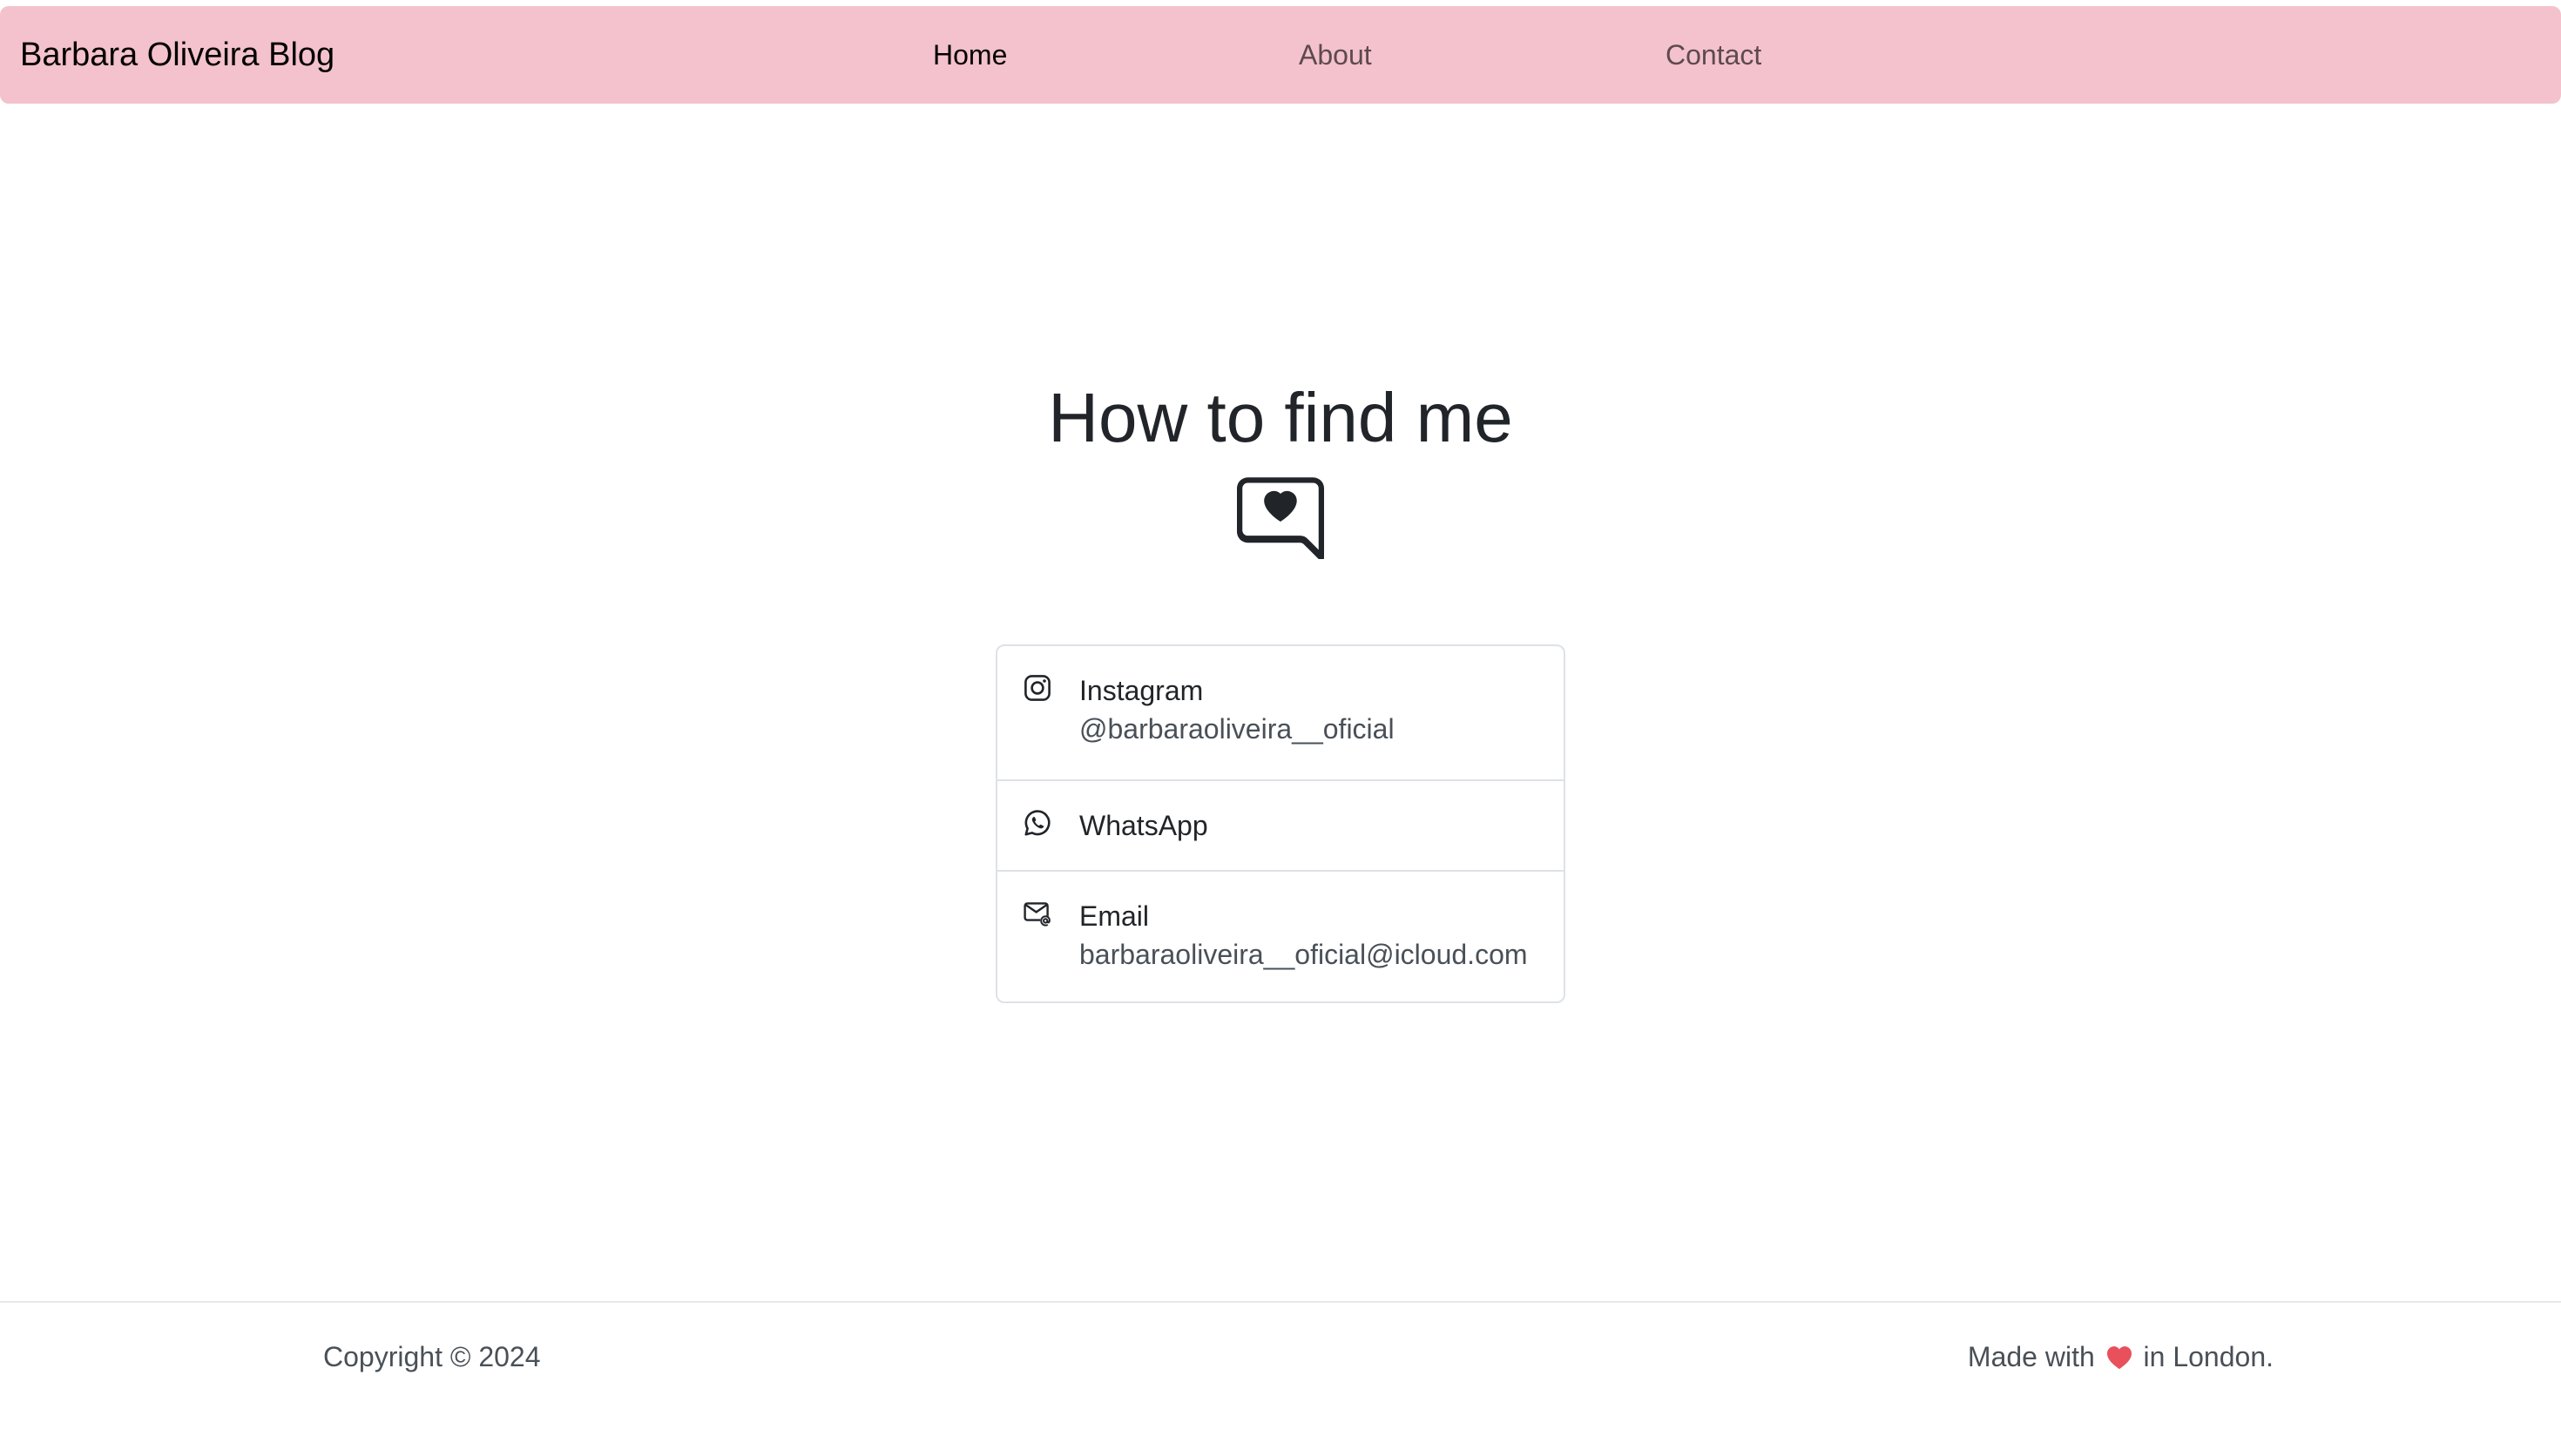  I want to click on copyright-text: Copyright © 2024, so click(432, 1356).